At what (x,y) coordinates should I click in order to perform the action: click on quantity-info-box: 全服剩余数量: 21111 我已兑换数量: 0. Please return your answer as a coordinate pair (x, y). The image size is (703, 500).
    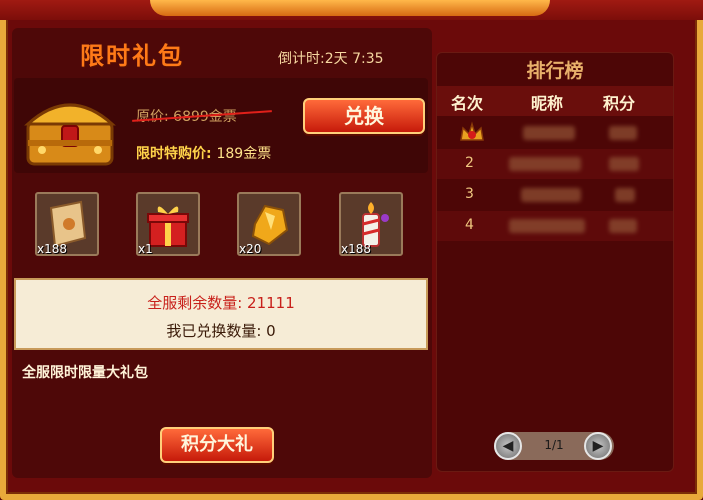
    Looking at the image, I should click on (221, 314).